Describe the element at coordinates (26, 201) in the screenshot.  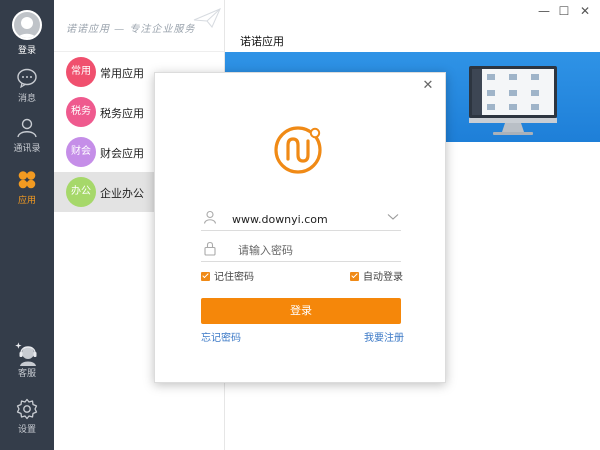
I see `rail-item-label: 应用` at that location.